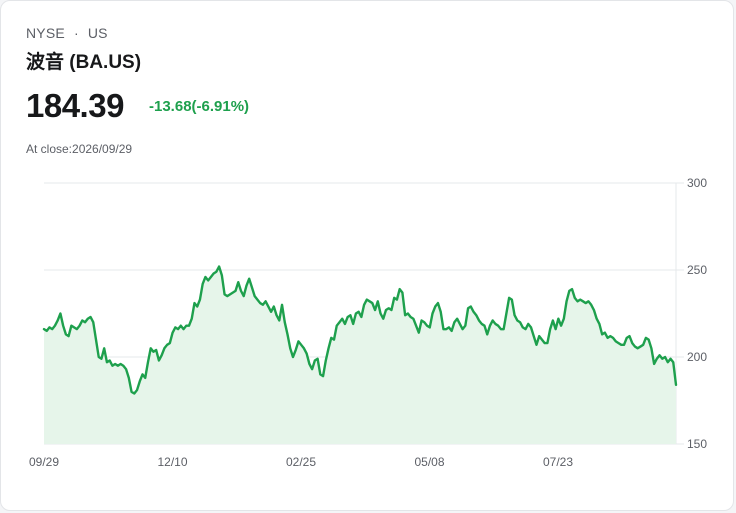  I want to click on x-tick-label: 05/08, so click(429, 462).